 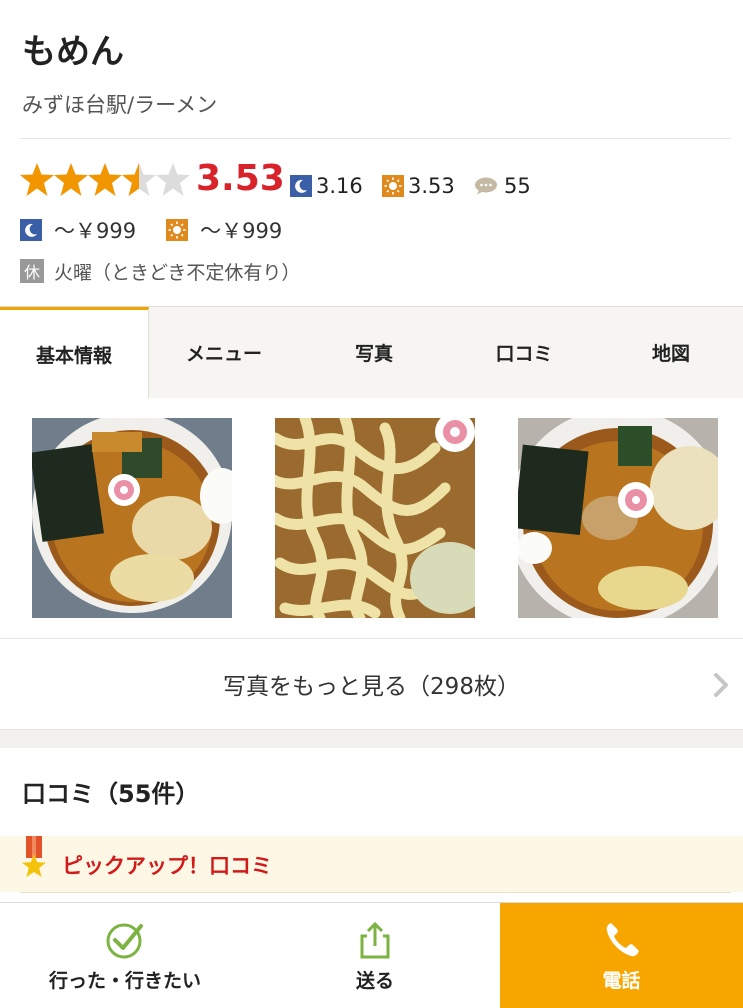 I want to click on total-score: 3.53, so click(x=240, y=178).